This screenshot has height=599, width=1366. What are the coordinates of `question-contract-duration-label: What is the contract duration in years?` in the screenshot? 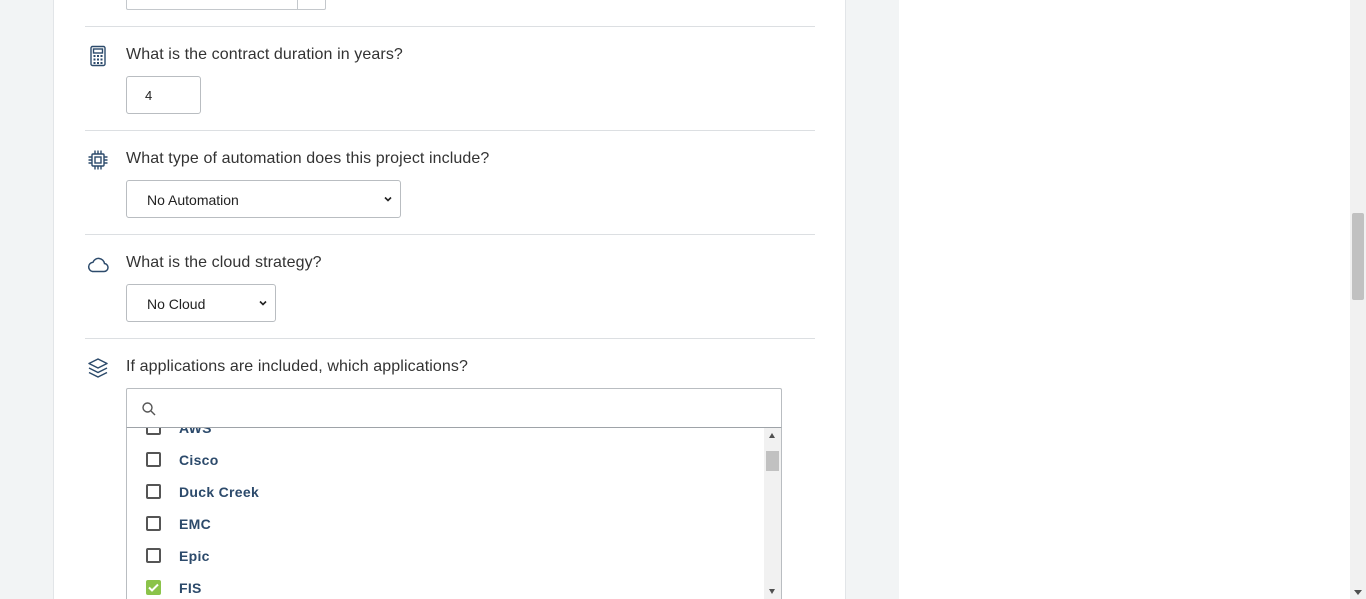 It's located at (264, 54).